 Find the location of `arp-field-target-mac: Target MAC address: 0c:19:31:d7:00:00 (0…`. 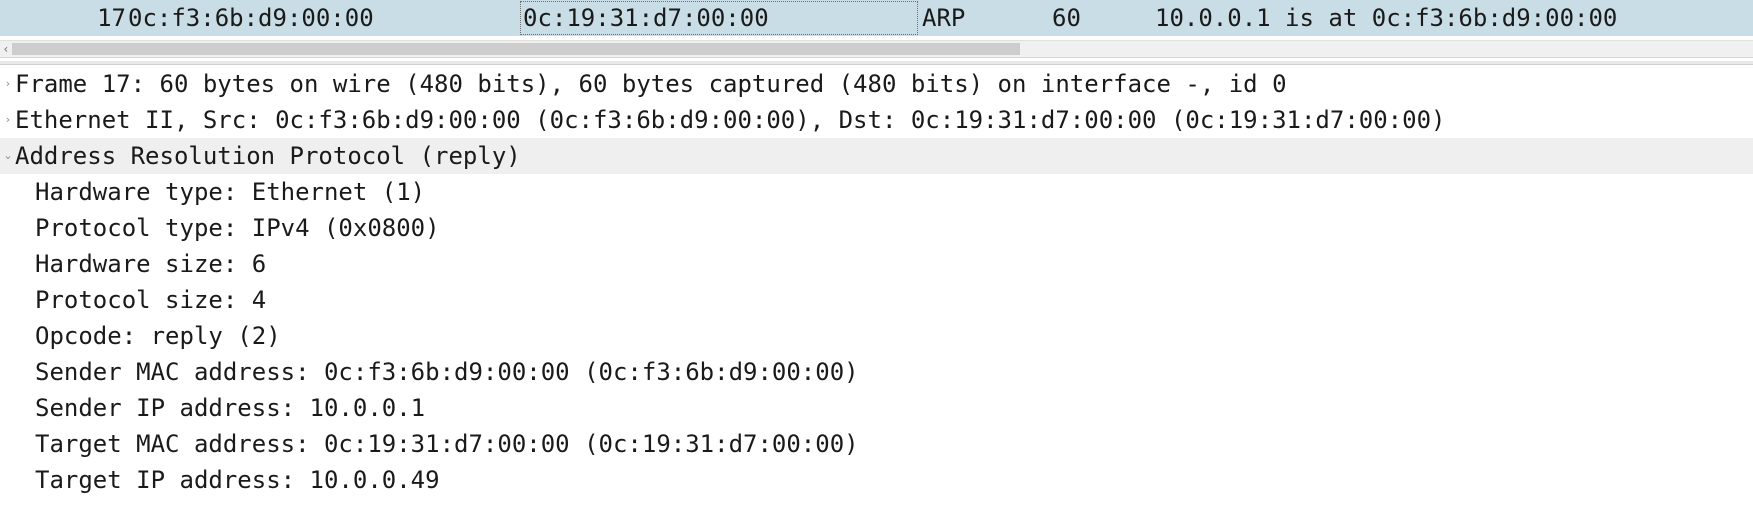

arp-field-target-mac: Target MAC address: 0c:19:31:d7:00:00 (0… is located at coordinates (876, 444).